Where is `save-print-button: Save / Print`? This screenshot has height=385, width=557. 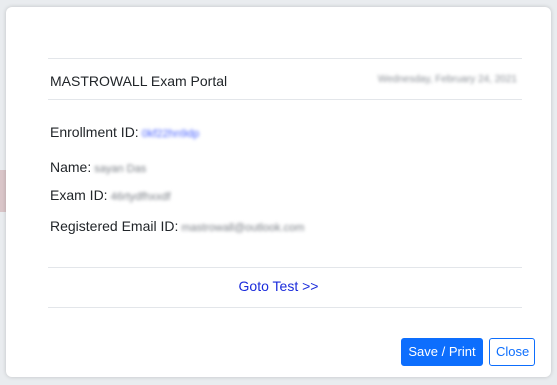
save-print-button: Save / Print is located at coordinates (442, 352).